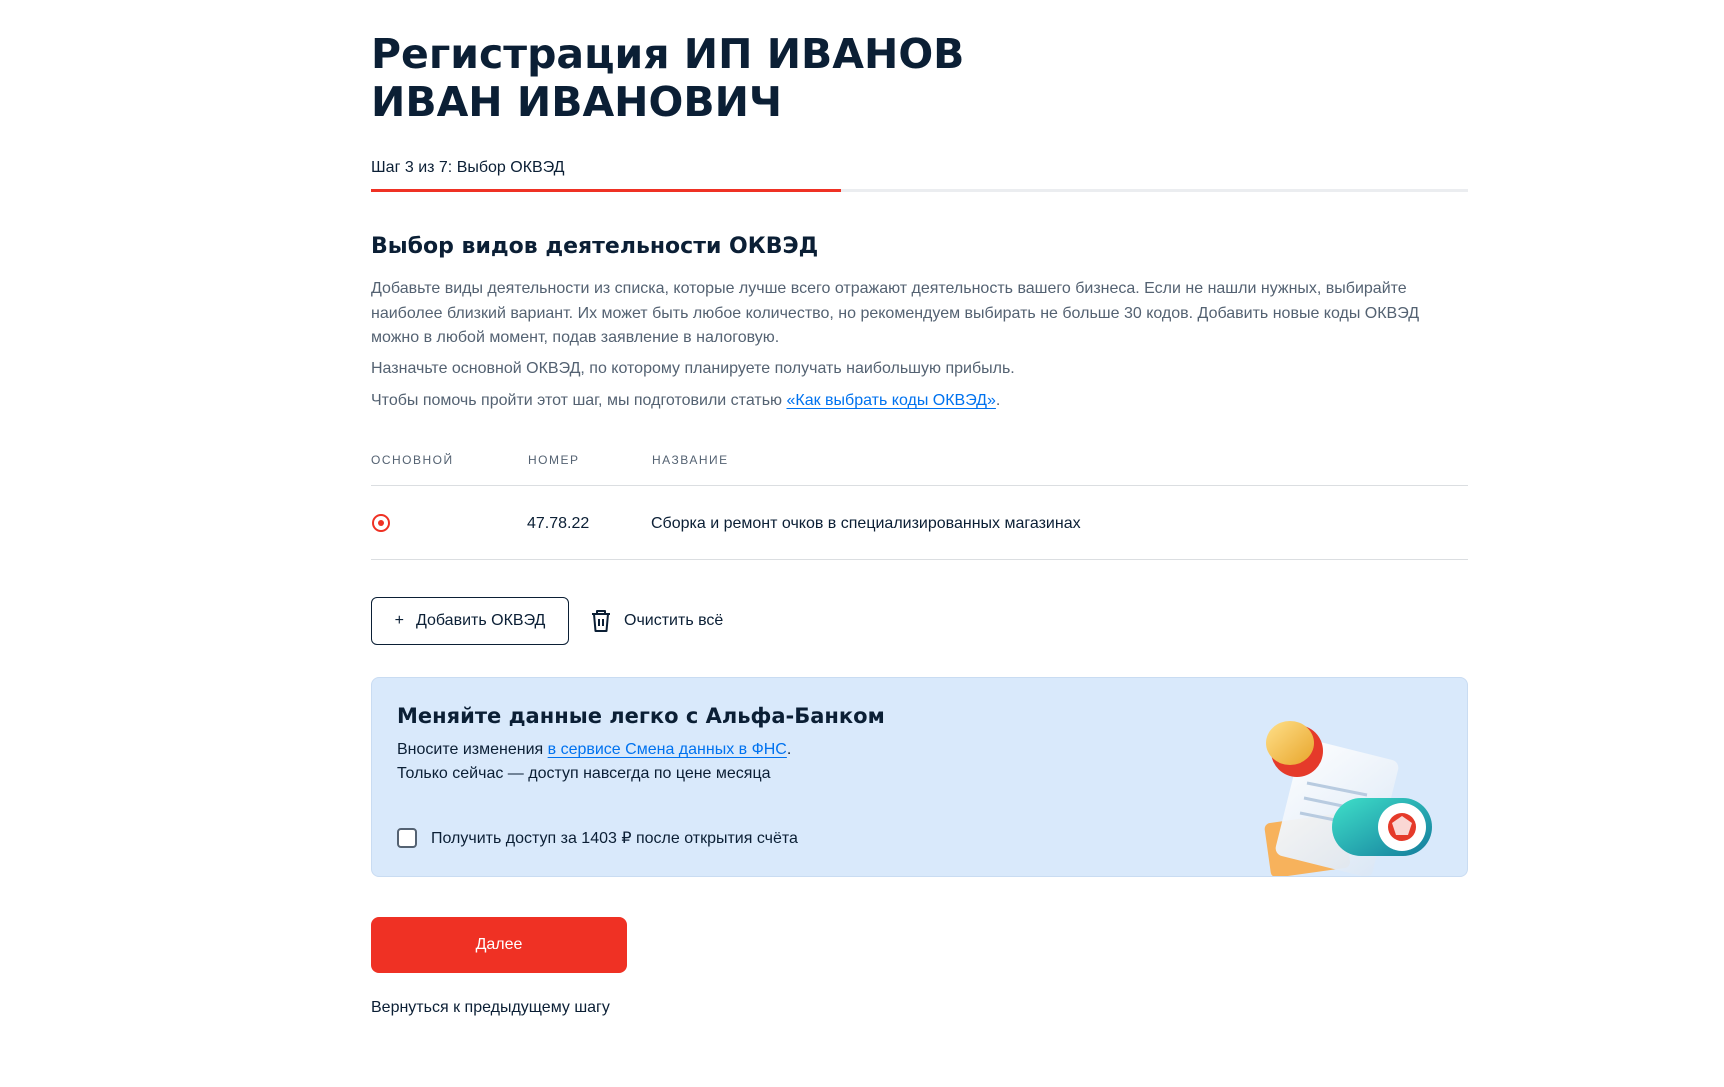 The image size is (1724, 1087). I want to click on add-okved-button: + Добавить ОКВЭД, so click(470, 621).